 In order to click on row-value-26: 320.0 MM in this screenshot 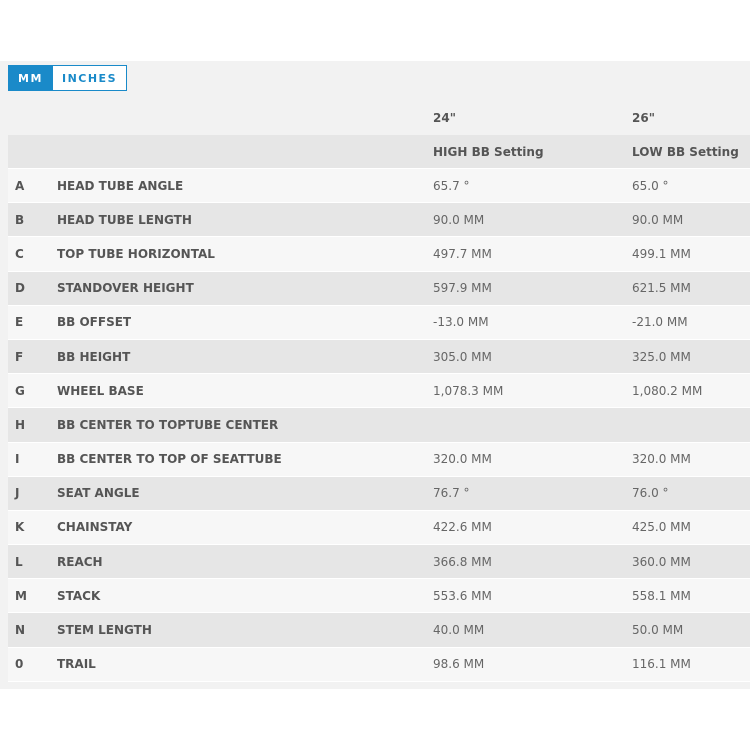, I will do `click(661, 459)`.